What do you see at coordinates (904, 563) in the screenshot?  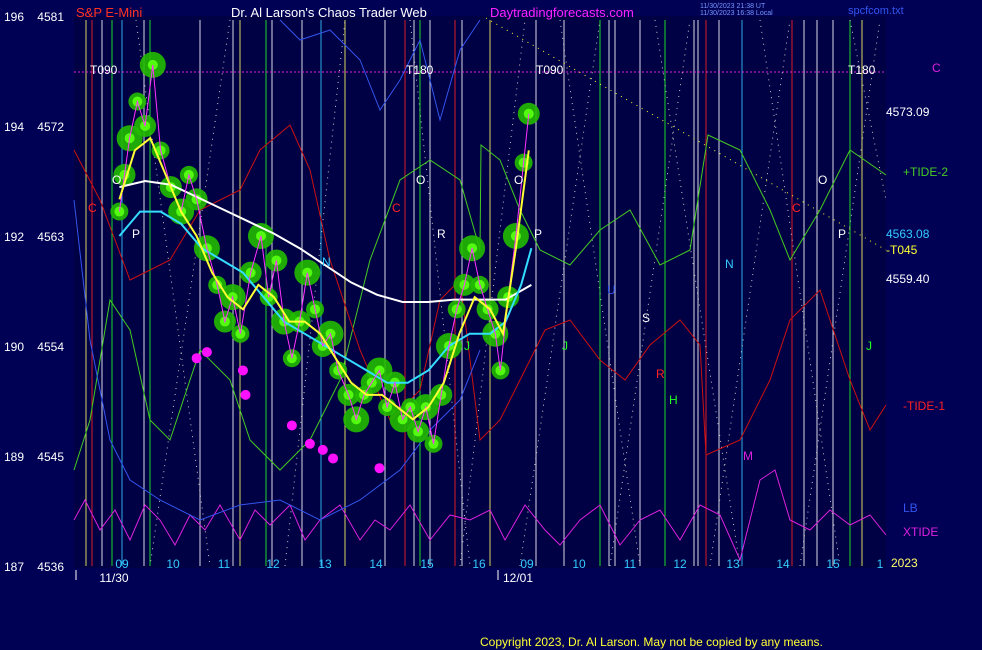 I see `year-label: 2023` at bounding box center [904, 563].